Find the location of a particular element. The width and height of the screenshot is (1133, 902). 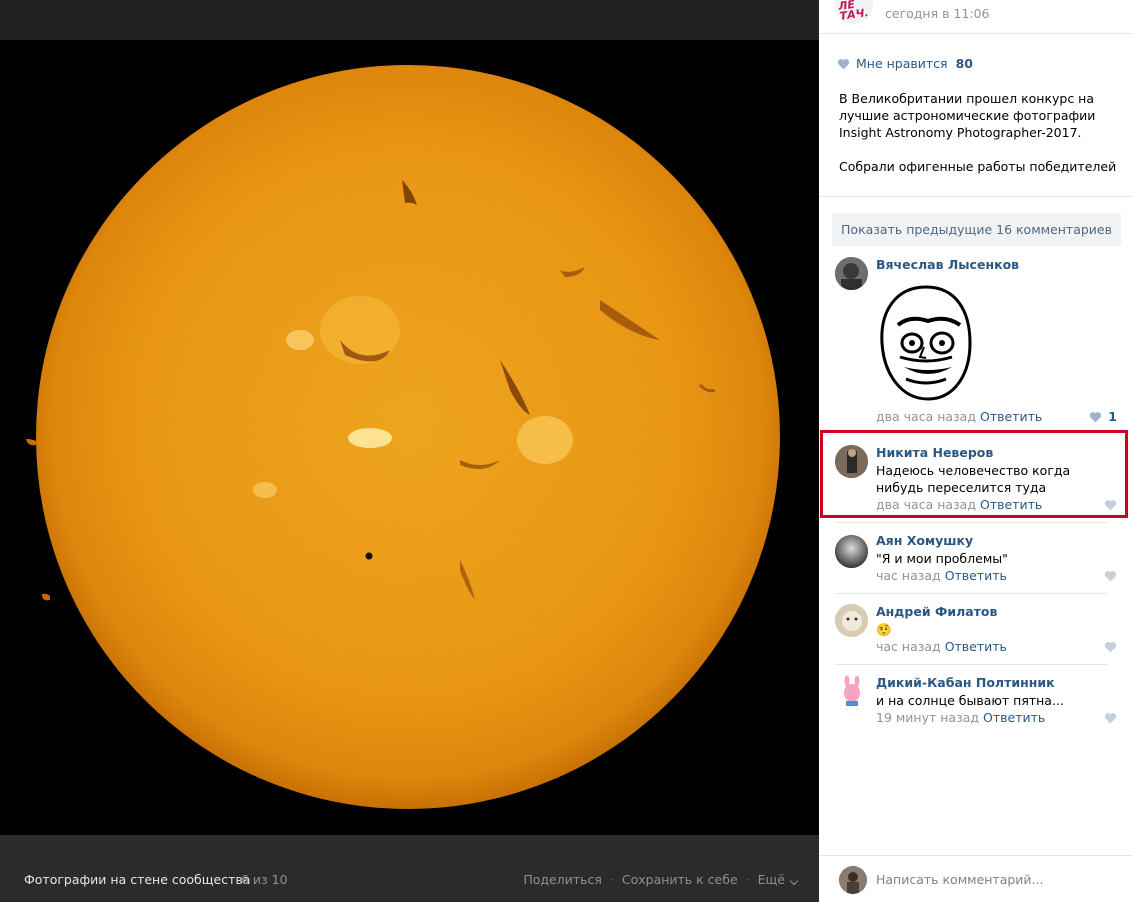

like-label: Мне нравится is located at coordinates (902, 63).